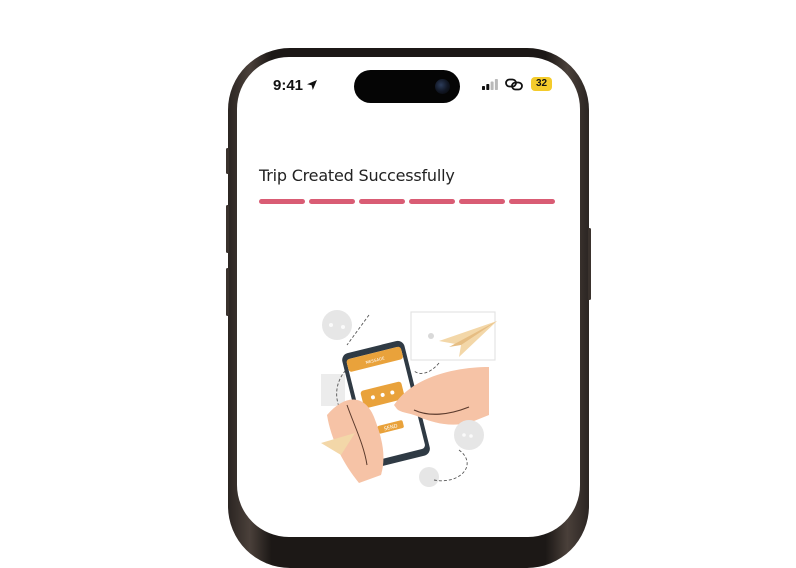  I want to click on battery-icon: 32, so click(541, 84).